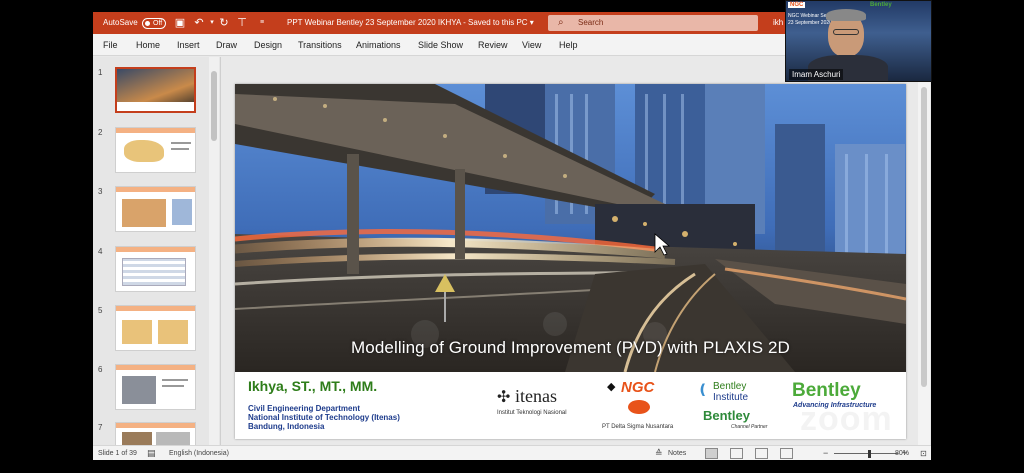 This screenshot has width=1024, height=473. I want to click on fit-to-window-icon: ⊡, so click(923, 453).